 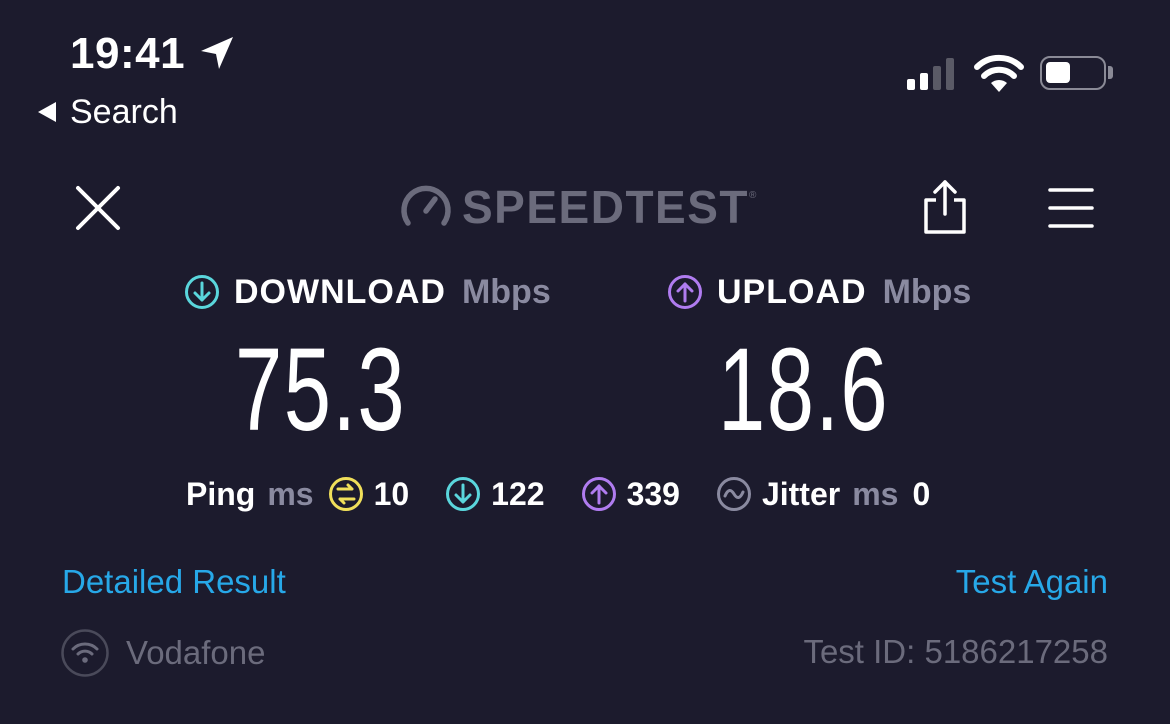 I want to click on jitter-icon, so click(x=734, y=494).